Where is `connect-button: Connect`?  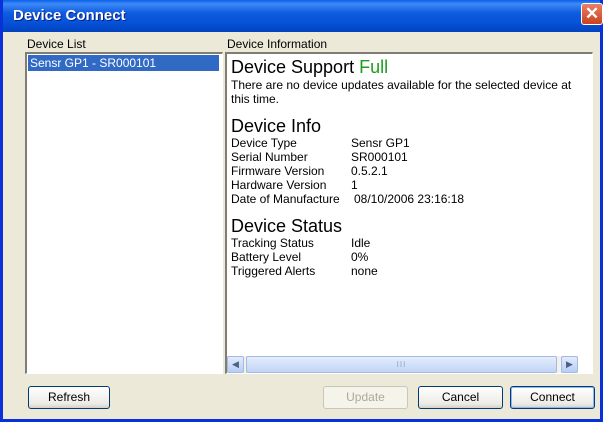
connect-button: Connect is located at coordinates (552, 397).